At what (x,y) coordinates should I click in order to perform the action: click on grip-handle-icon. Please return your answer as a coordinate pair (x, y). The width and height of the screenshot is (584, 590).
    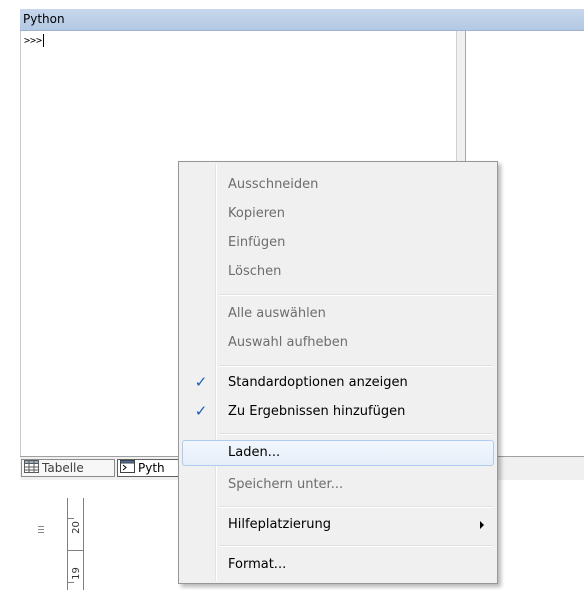
    Looking at the image, I should click on (41, 530).